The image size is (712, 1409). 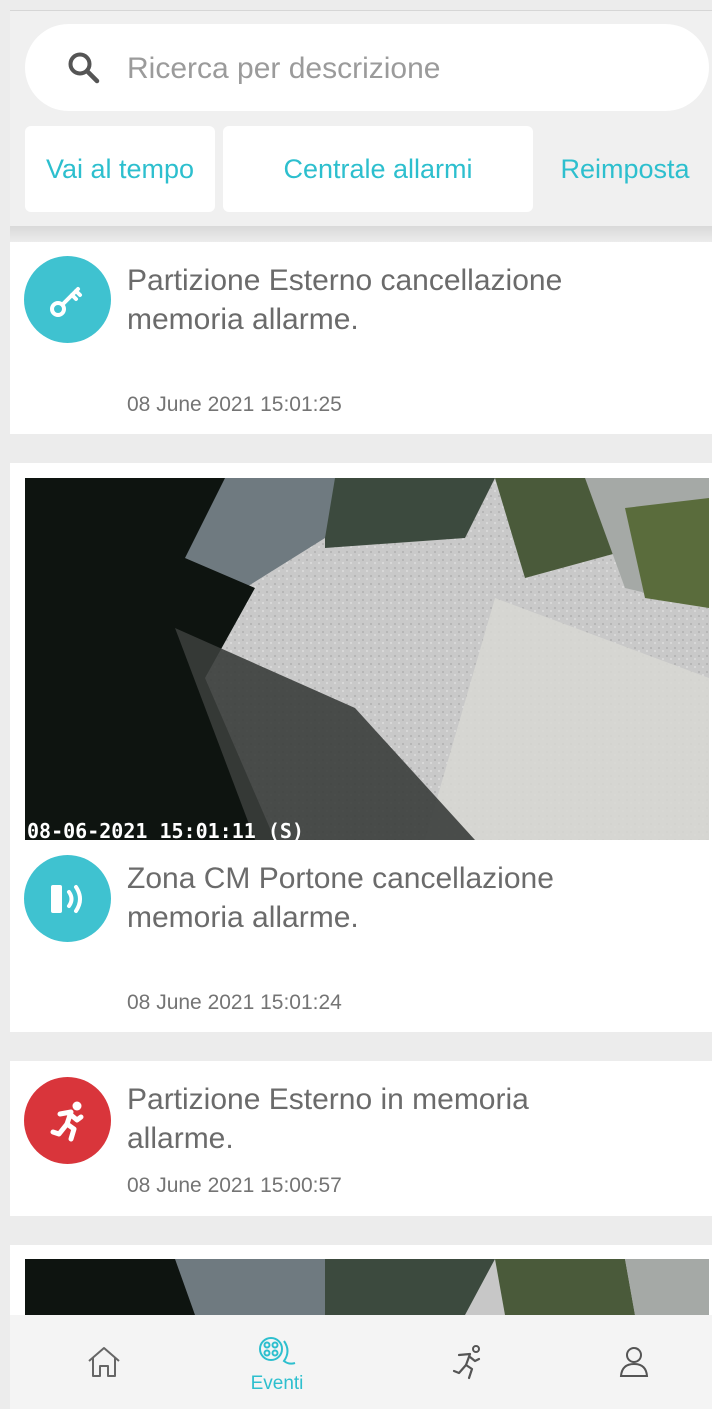 What do you see at coordinates (234, 1002) in the screenshot?
I see `event-time: 08 June 2021 15:01:24` at bounding box center [234, 1002].